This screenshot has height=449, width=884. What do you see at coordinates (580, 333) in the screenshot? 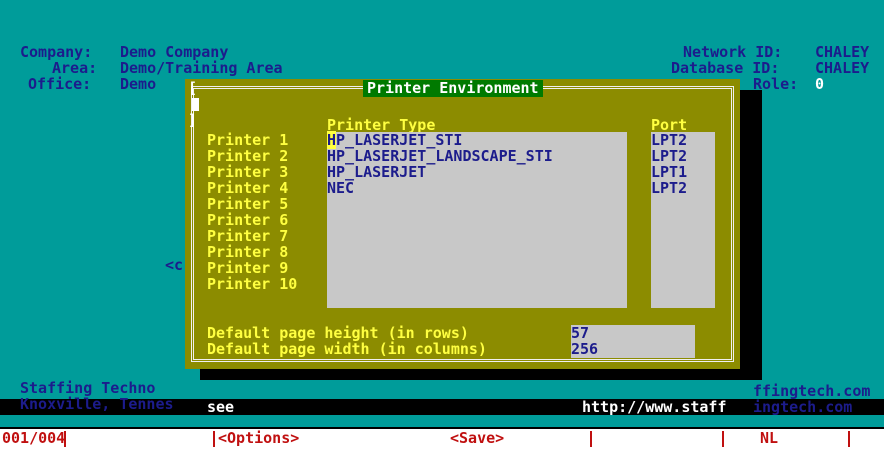
I see `page-height-input: 57` at bounding box center [580, 333].